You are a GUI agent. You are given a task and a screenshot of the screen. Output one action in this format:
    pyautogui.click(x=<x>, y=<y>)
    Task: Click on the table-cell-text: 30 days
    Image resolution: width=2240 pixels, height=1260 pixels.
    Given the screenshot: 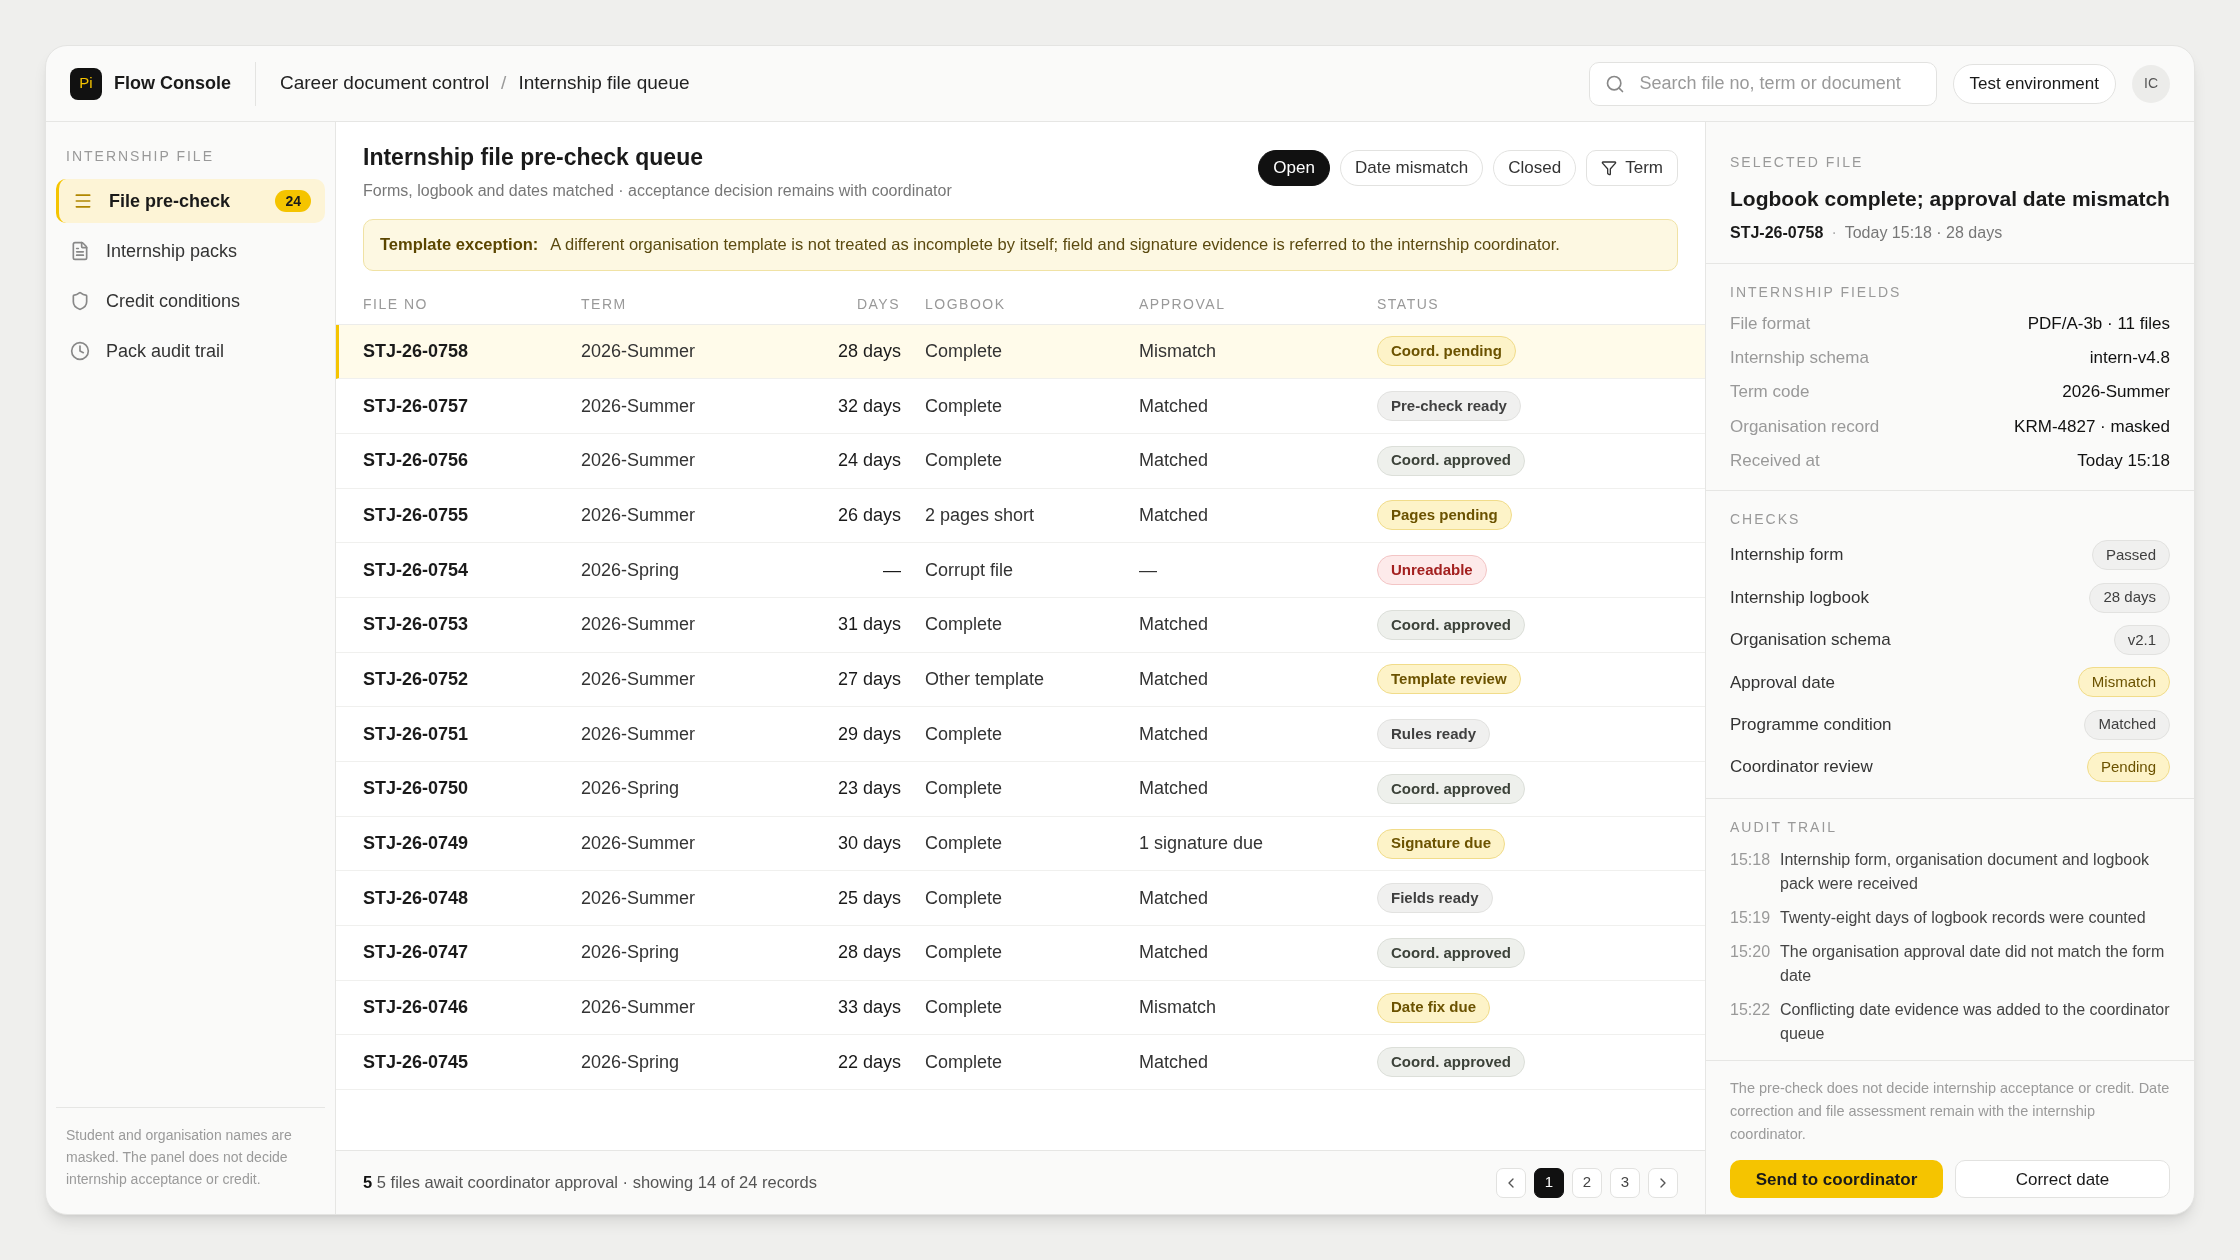 What is the action you would take?
    pyautogui.click(x=868, y=844)
    